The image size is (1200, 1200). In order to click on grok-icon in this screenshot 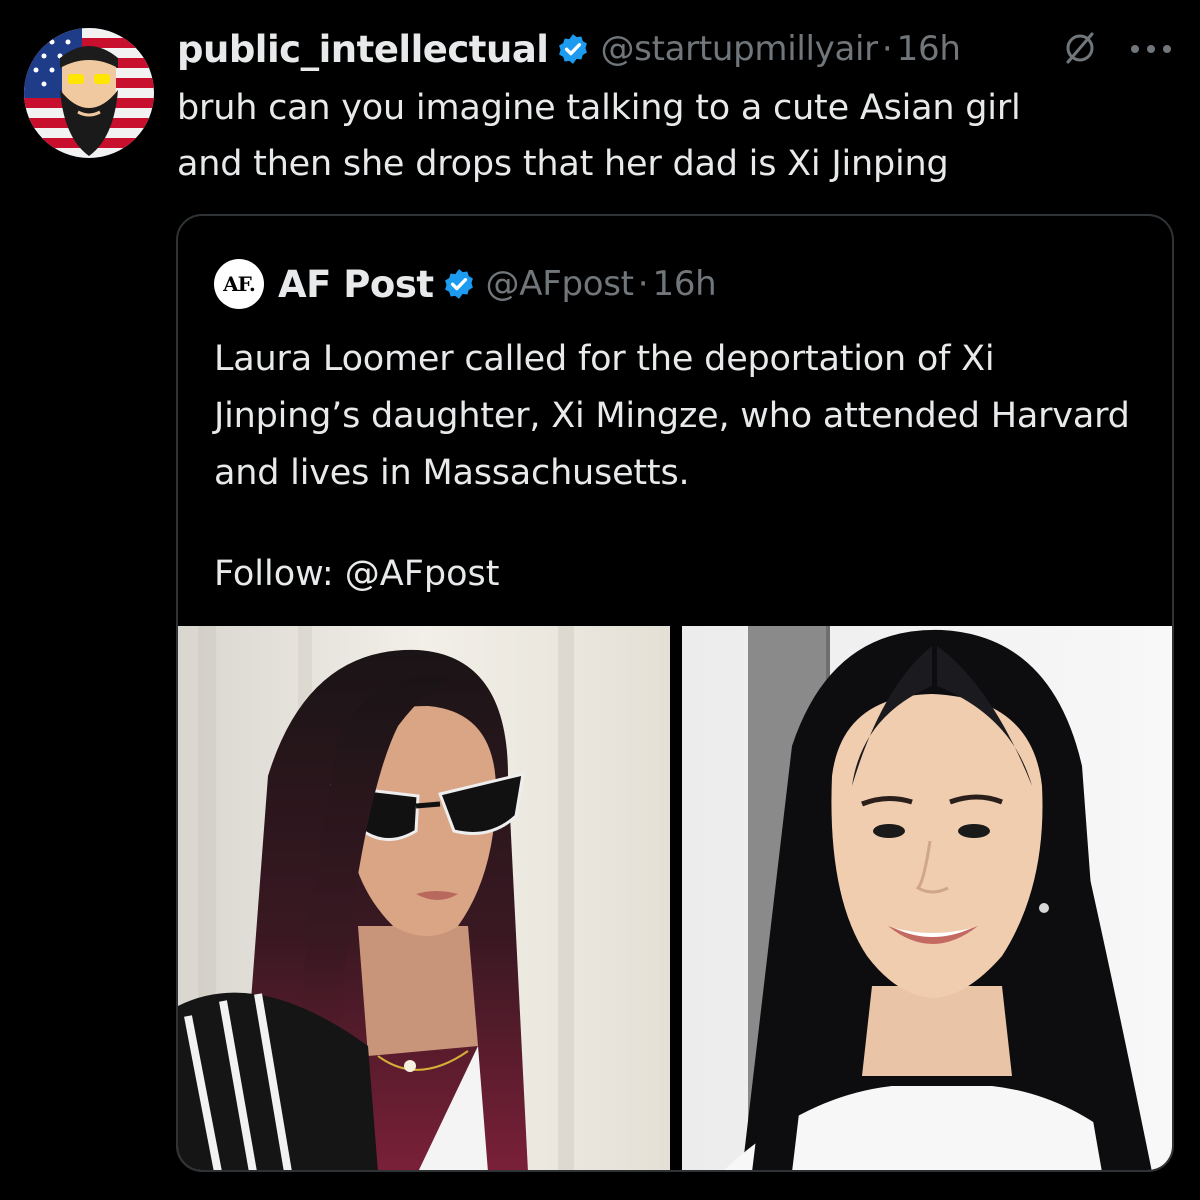, I will do `click(1080, 48)`.